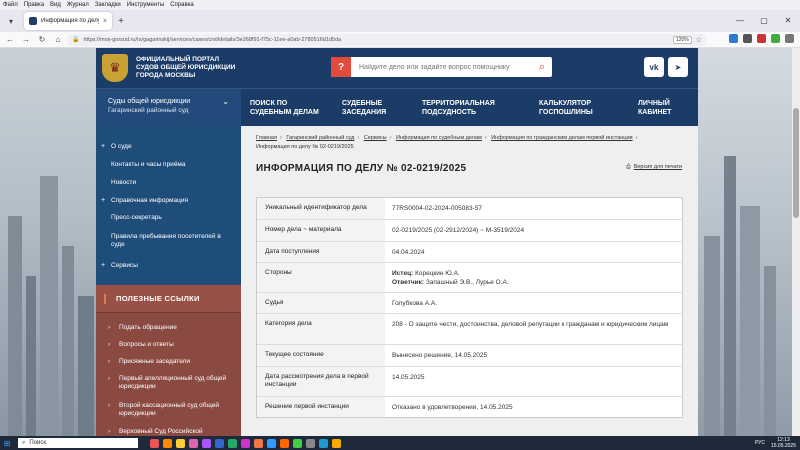 The height and width of the screenshot is (450, 800). What do you see at coordinates (654, 167) in the screenshot?
I see `print-version-link: ⎙ Версия для печати` at bounding box center [654, 167].